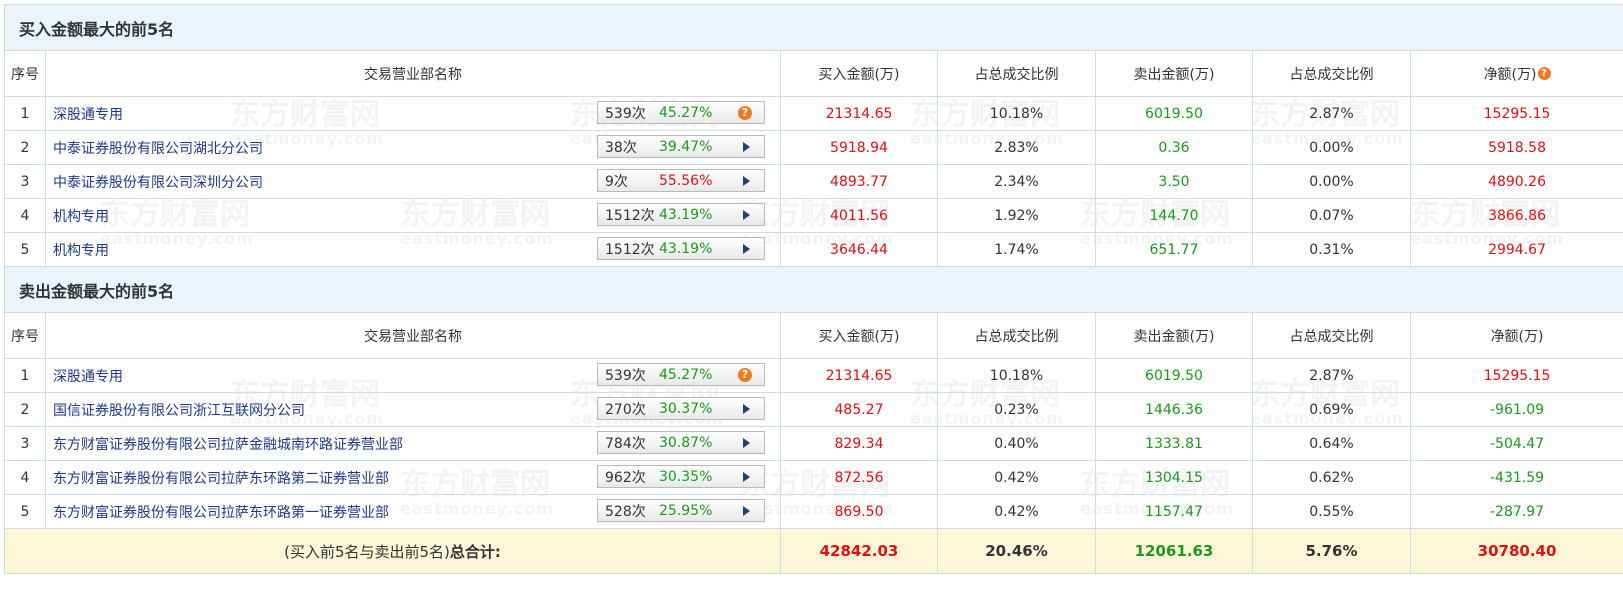  What do you see at coordinates (681, 180) in the screenshot?
I see `branch-stat-box: 9次 55.56%` at bounding box center [681, 180].